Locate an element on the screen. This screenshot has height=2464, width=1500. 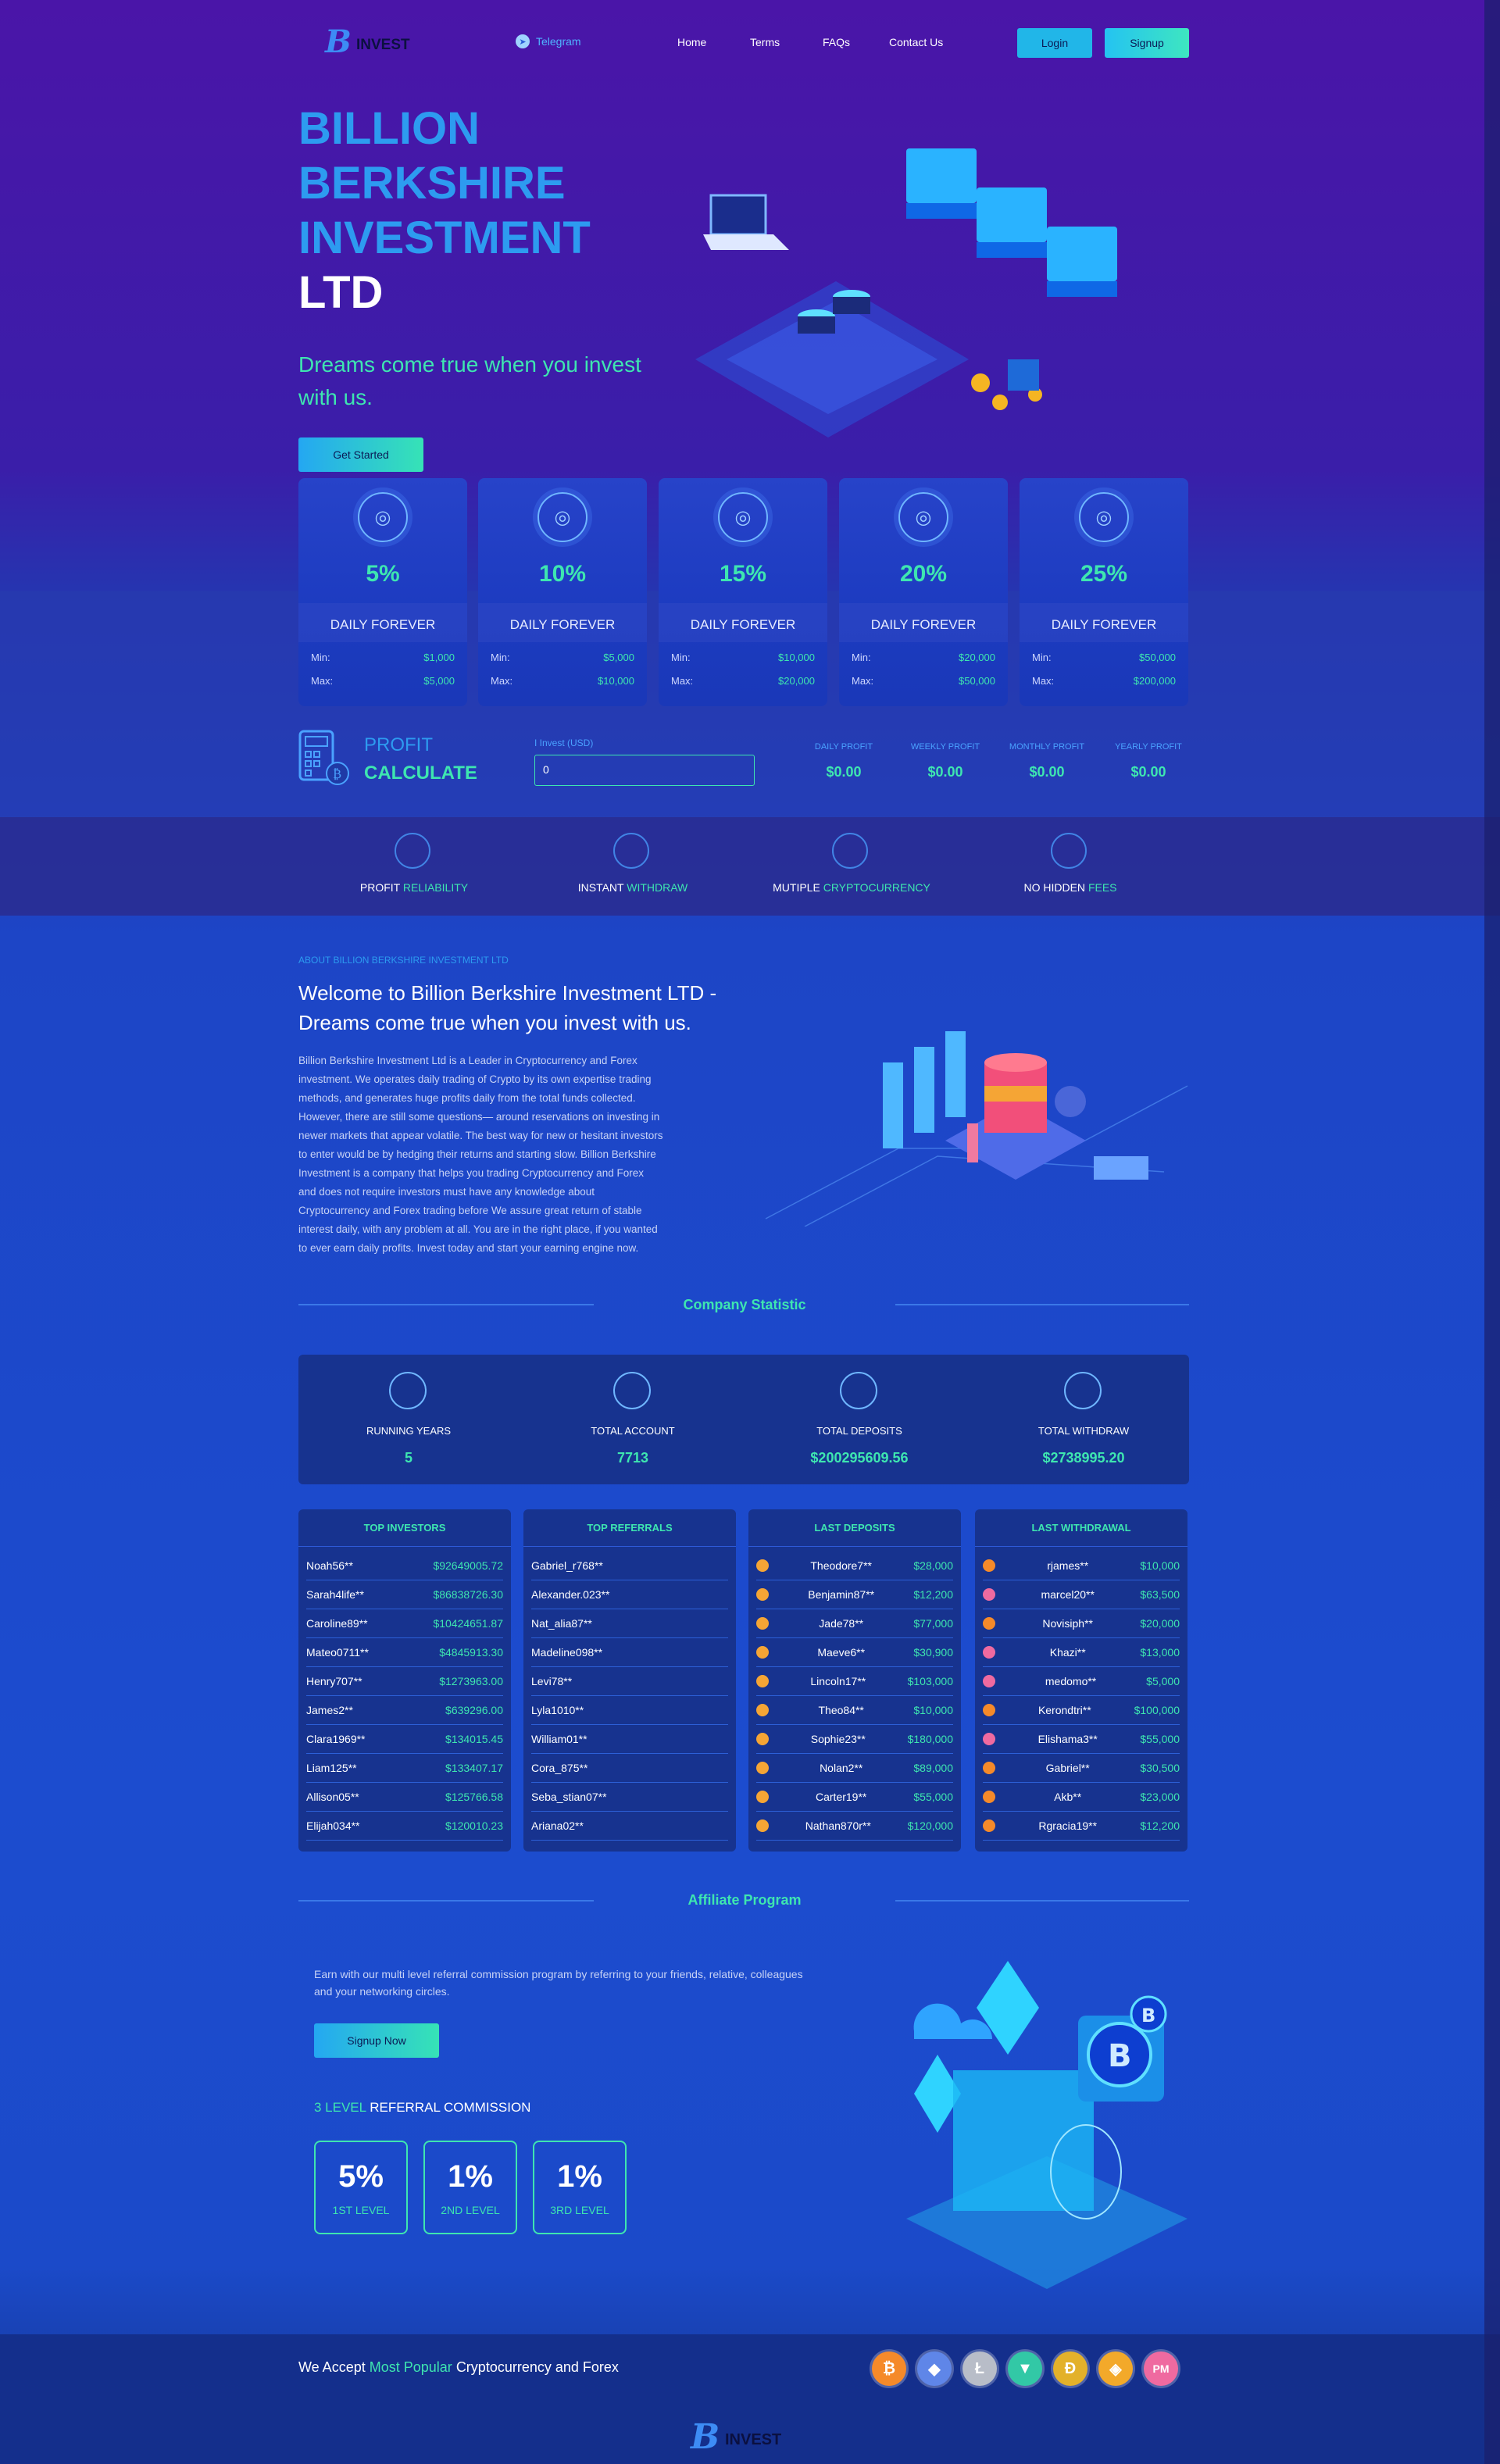
plan-min-row: Min: $10,000 is located at coordinates (743, 663).